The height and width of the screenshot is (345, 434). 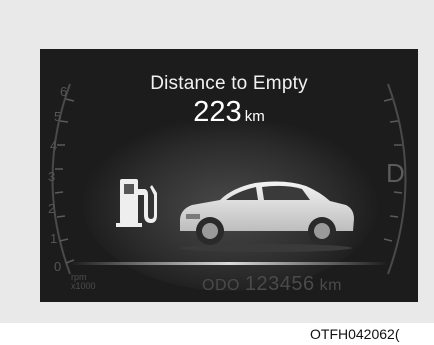 What do you see at coordinates (54, 145) in the screenshot?
I see `tach-scale-4: 4` at bounding box center [54, 145].